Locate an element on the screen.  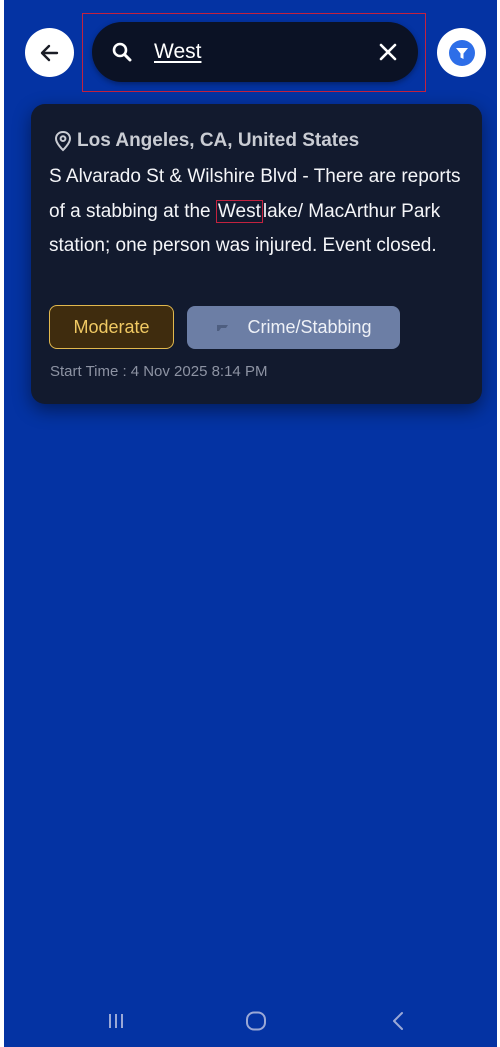
map-pin-icon is located at coordinates (63, 141).